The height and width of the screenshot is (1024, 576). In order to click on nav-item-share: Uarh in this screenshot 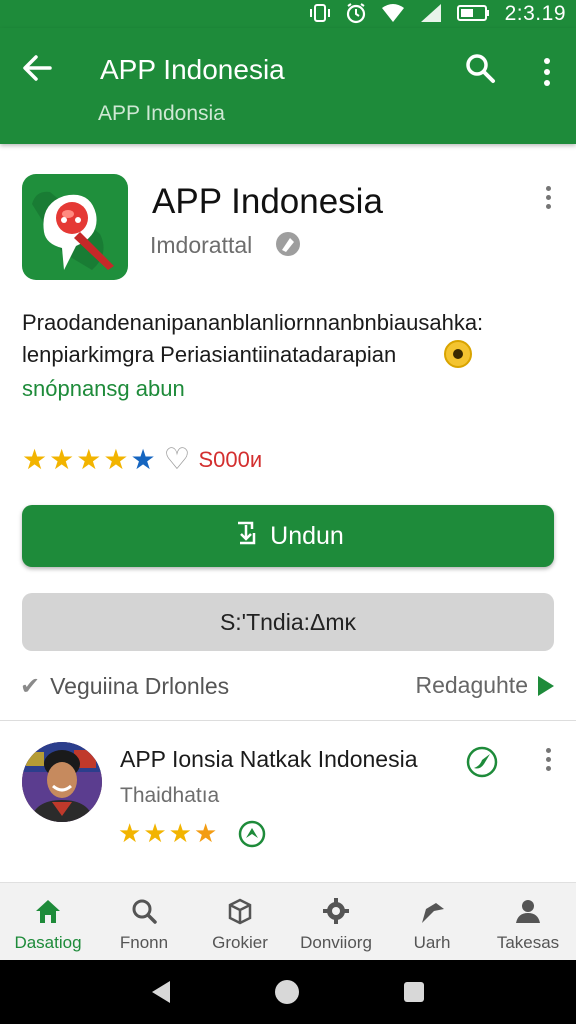, I will do `click(432, 921)`.